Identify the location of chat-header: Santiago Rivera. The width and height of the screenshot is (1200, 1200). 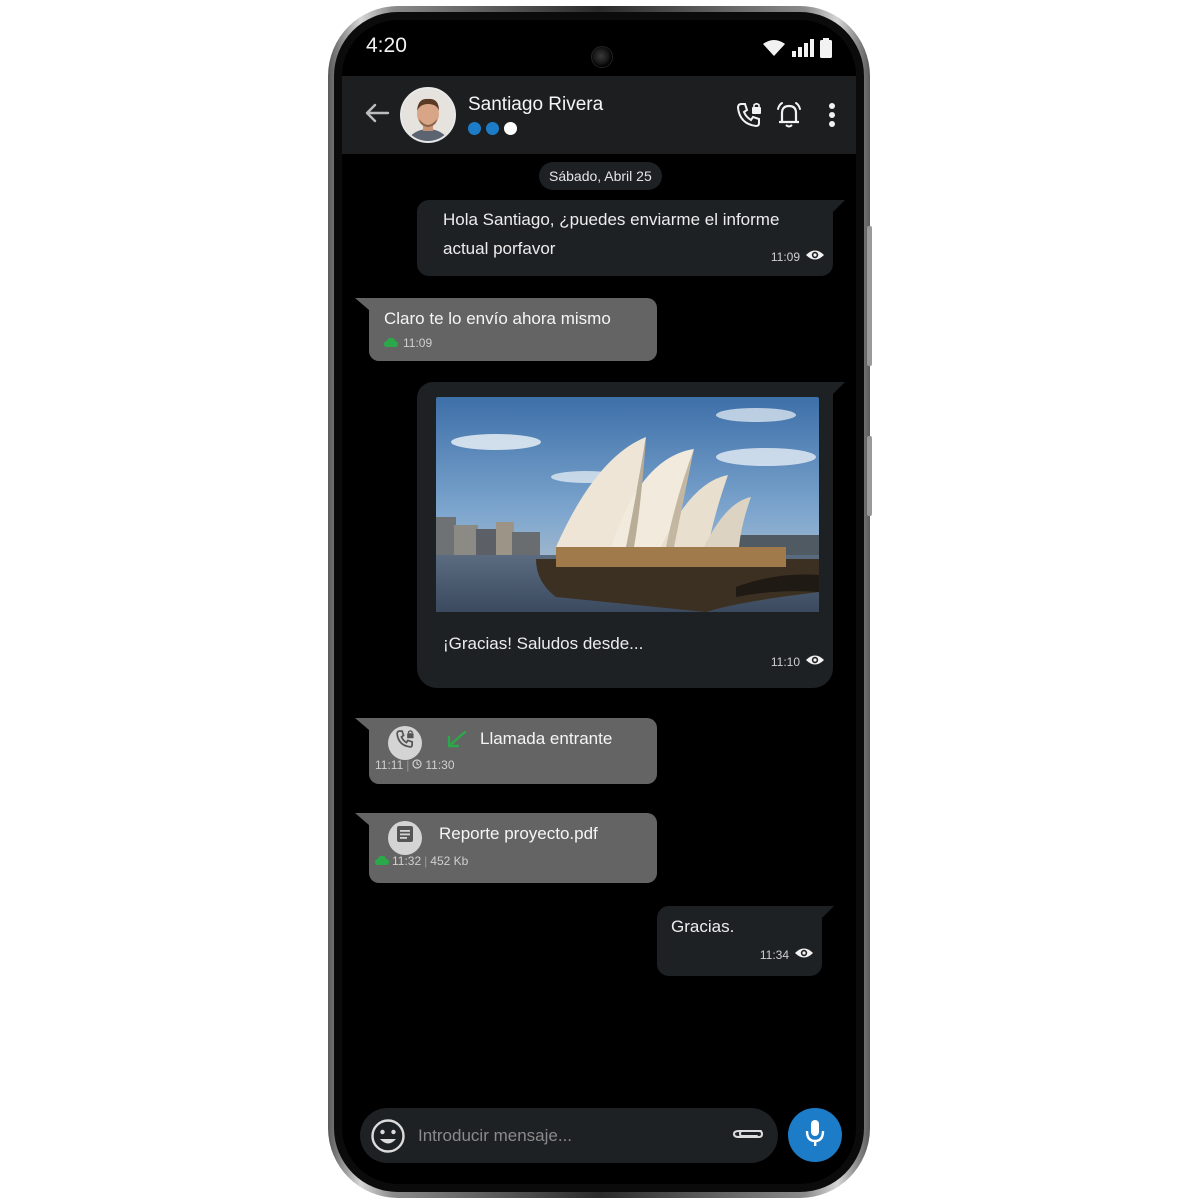
(599, 115).